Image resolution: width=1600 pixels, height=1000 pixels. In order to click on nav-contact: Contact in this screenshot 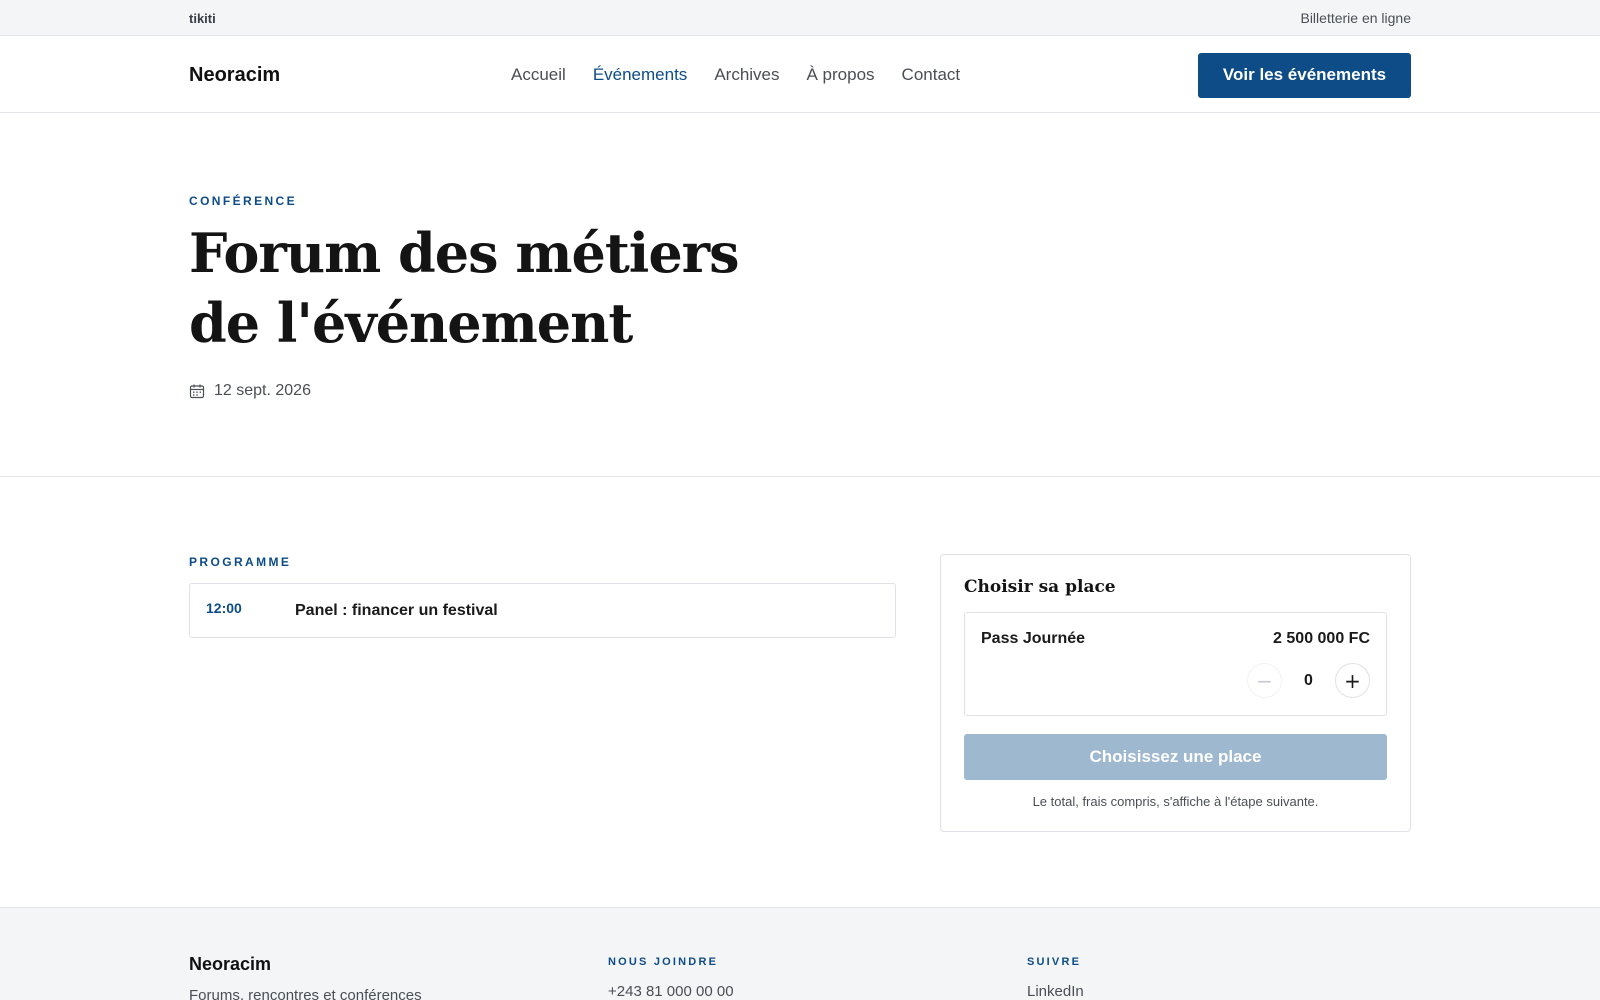, I will do `click(931, 75)`.